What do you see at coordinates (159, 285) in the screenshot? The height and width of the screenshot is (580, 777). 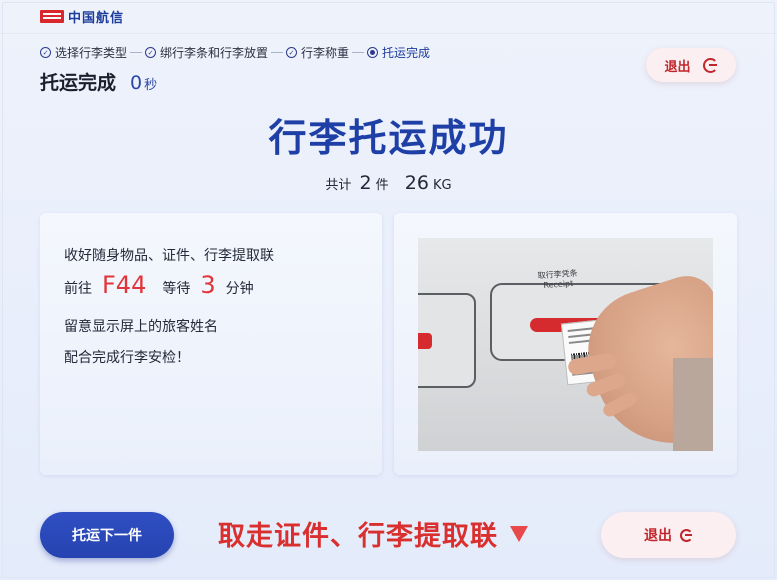 I see `instruction-gate: 前往 F44 等待 3 分钟` at bounding box center [159, 285].